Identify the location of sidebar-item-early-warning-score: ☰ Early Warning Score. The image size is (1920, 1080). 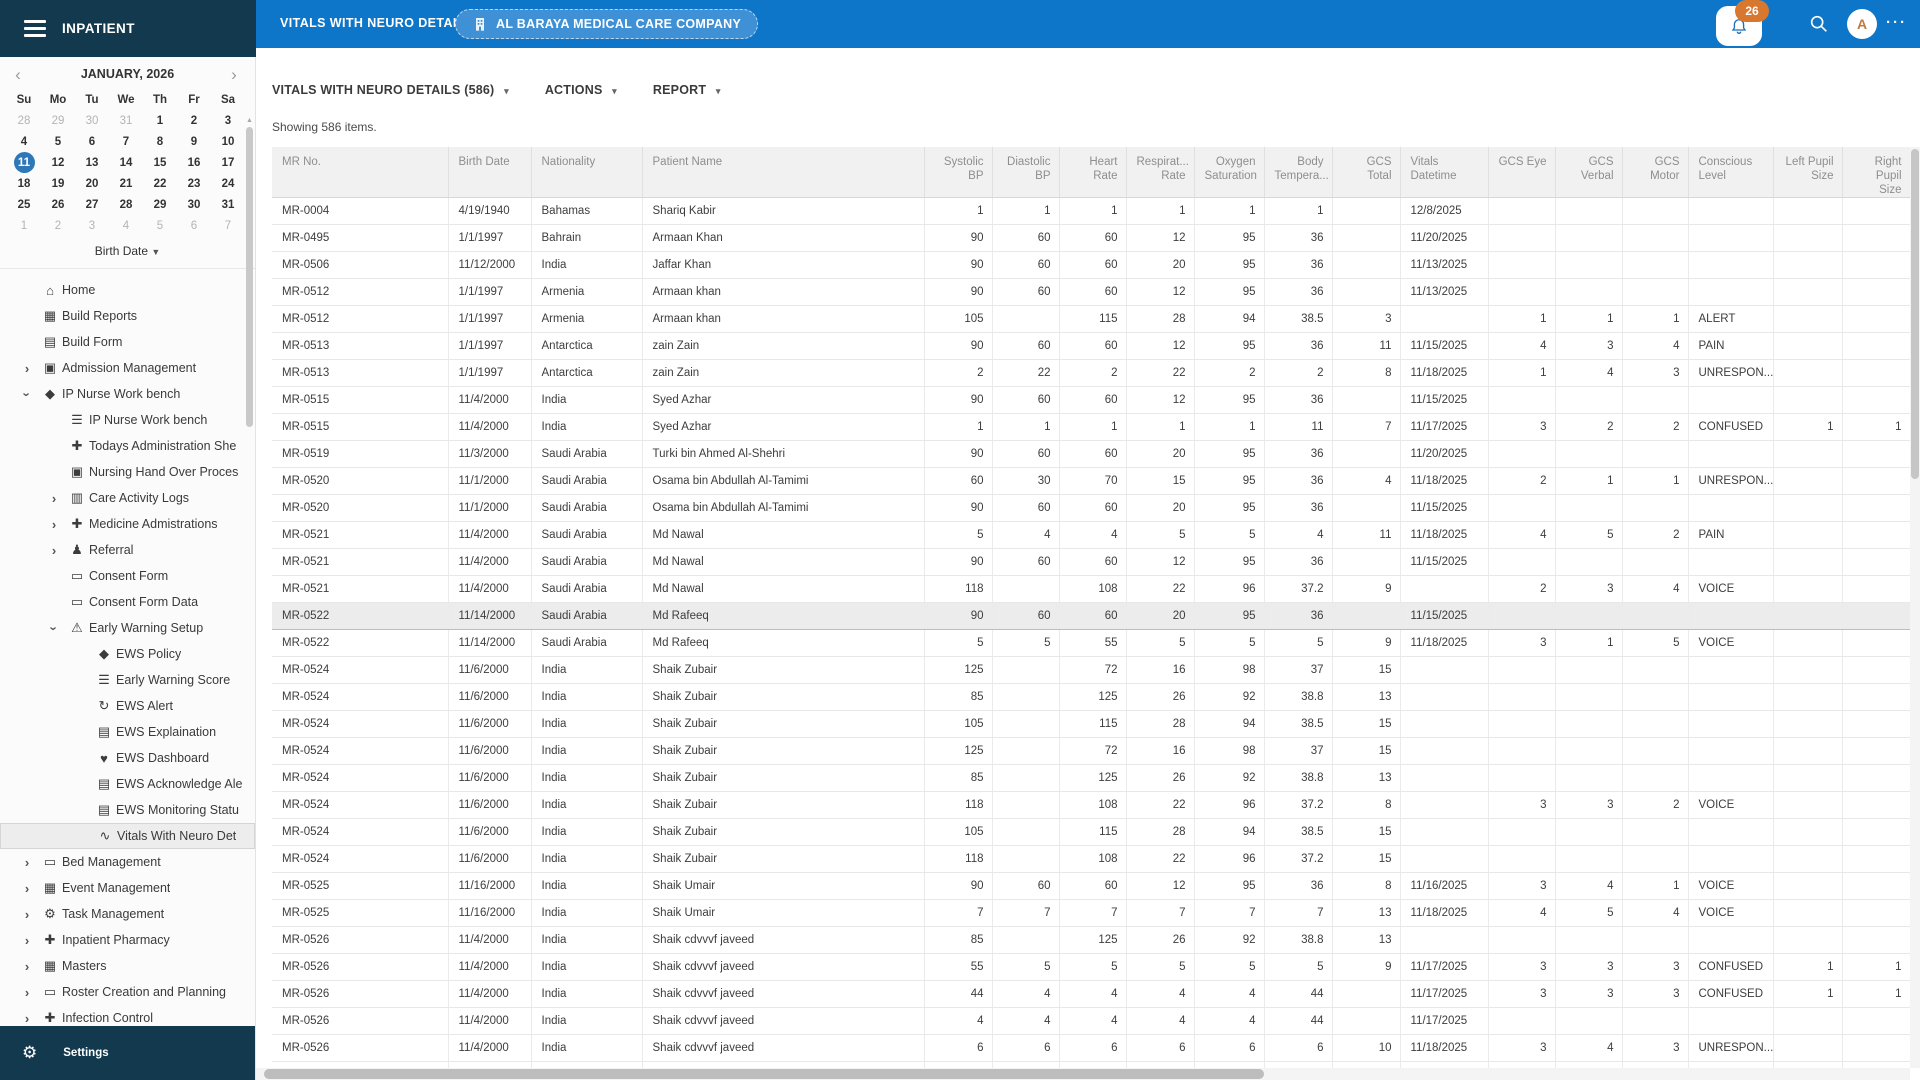
(127, 680).